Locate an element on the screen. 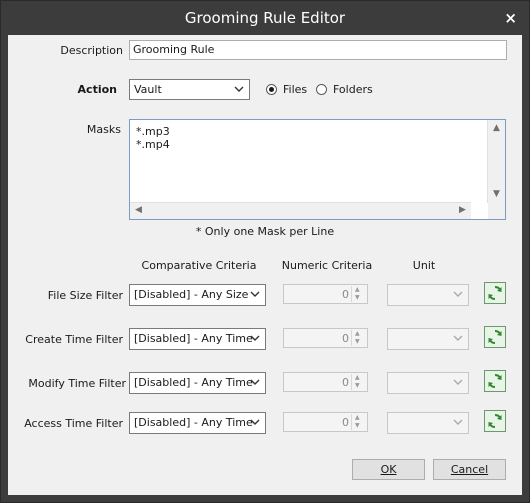 This screenshot has height=503, width=530. file-size-unit-select is located at coordinates (428, 295).